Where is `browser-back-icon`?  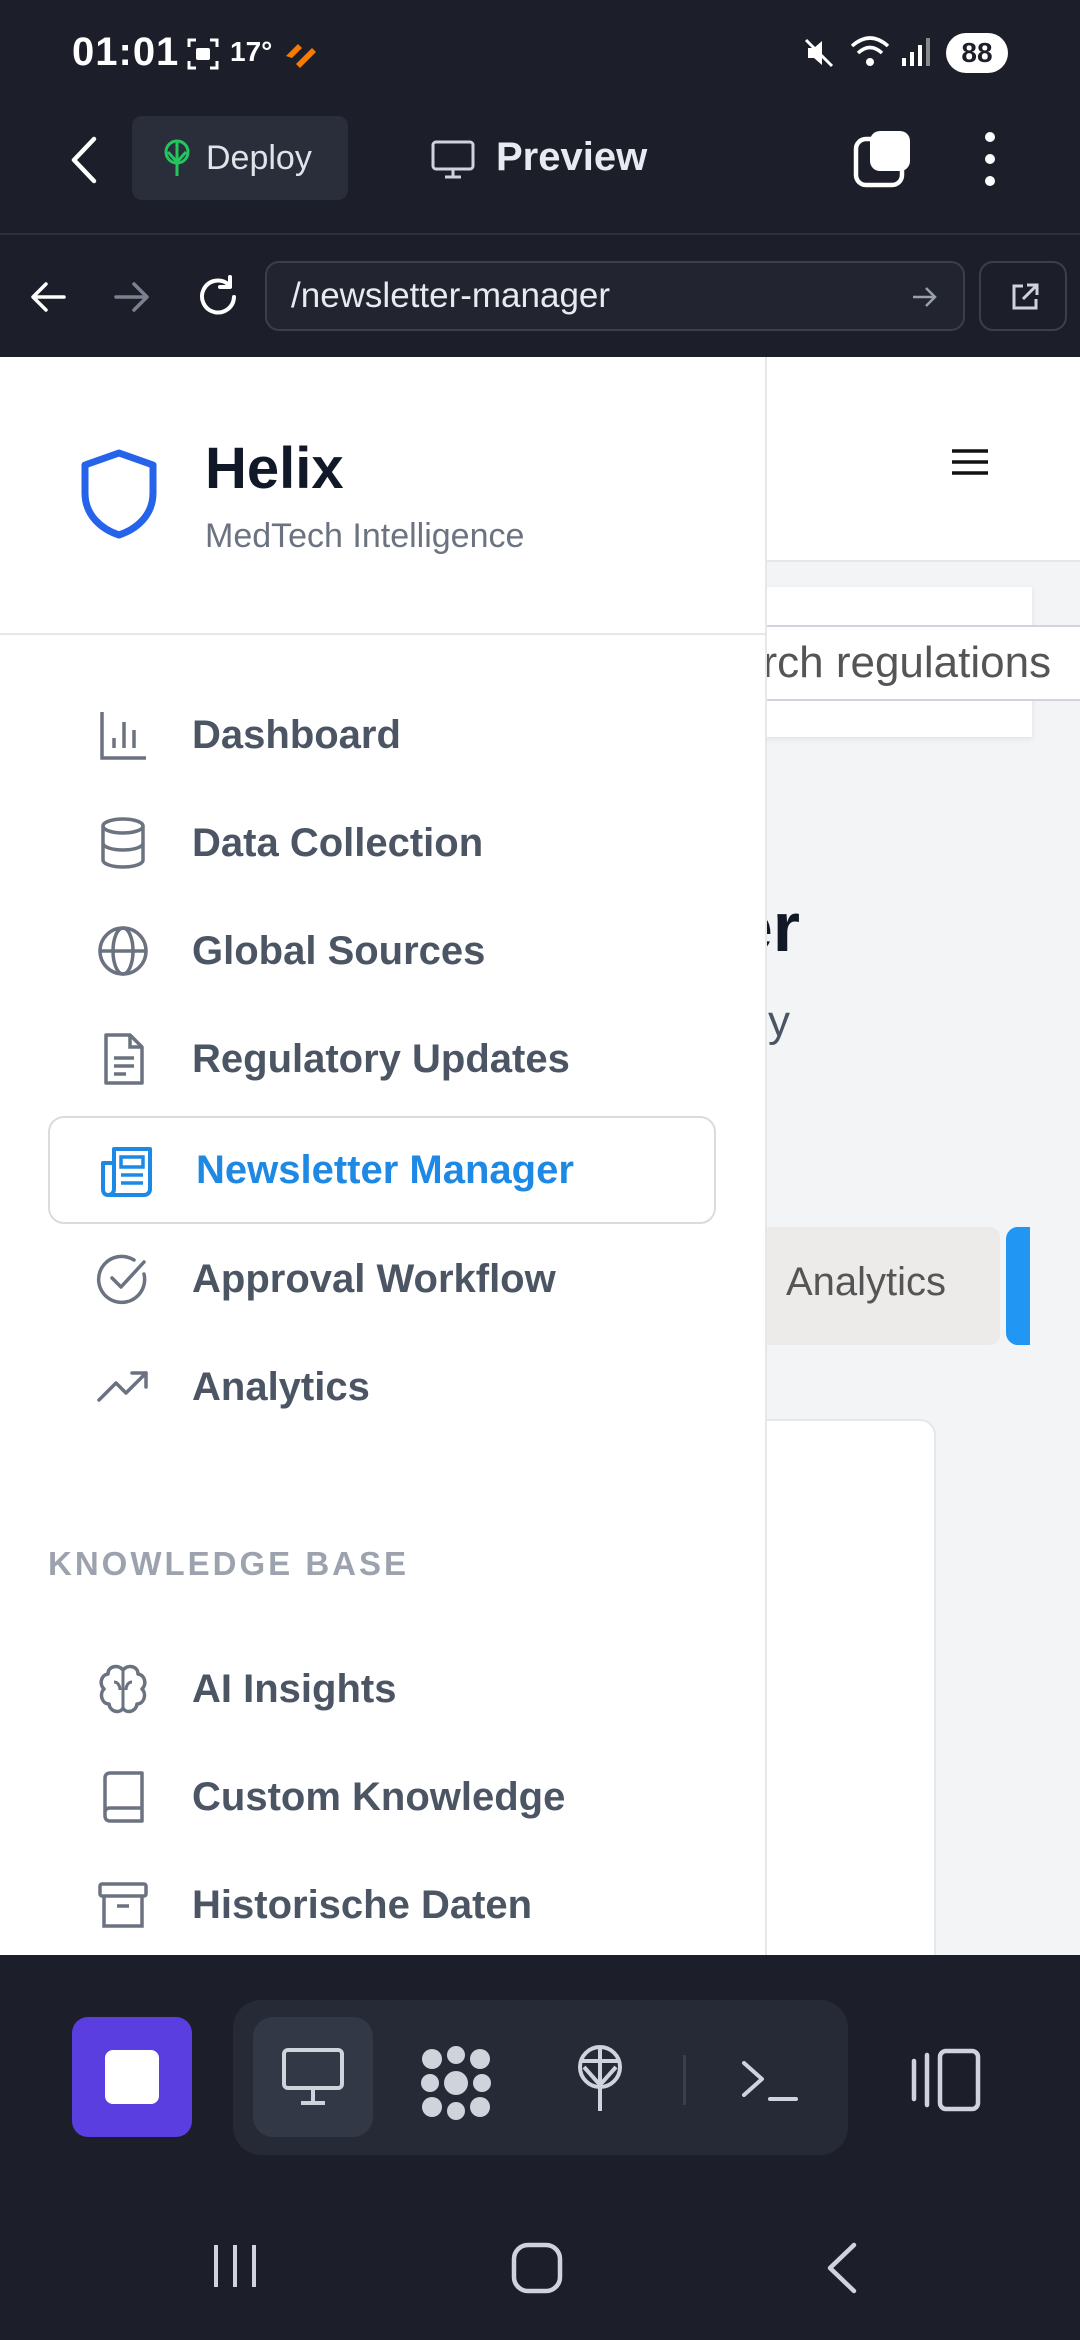 browser-back-icon is located at coordinates (48, 297).